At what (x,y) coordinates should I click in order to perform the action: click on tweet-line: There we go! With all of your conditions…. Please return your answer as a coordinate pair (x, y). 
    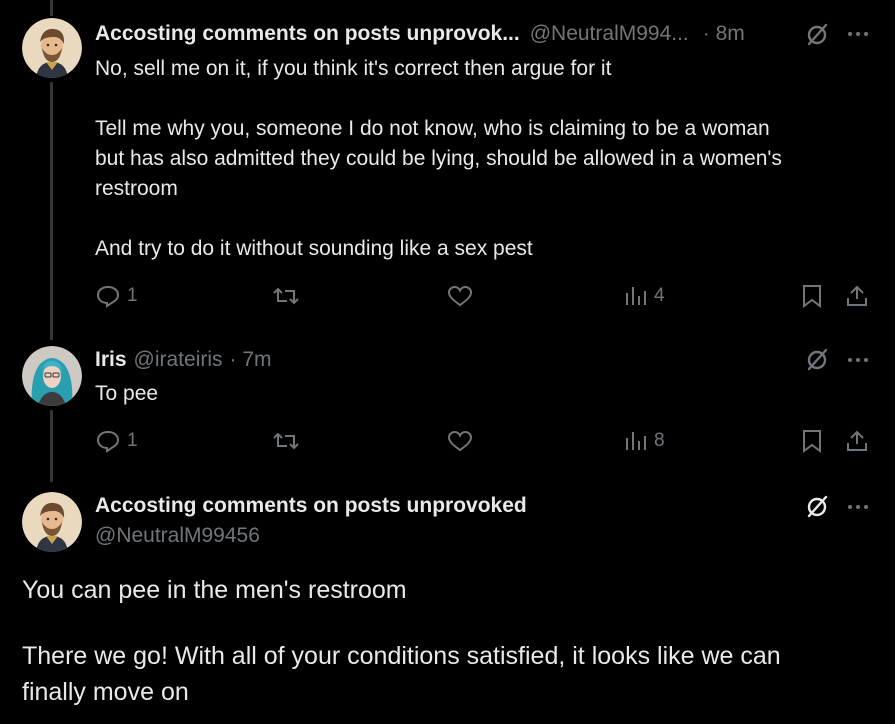
    Looking at the image, I should click on (401, 656).